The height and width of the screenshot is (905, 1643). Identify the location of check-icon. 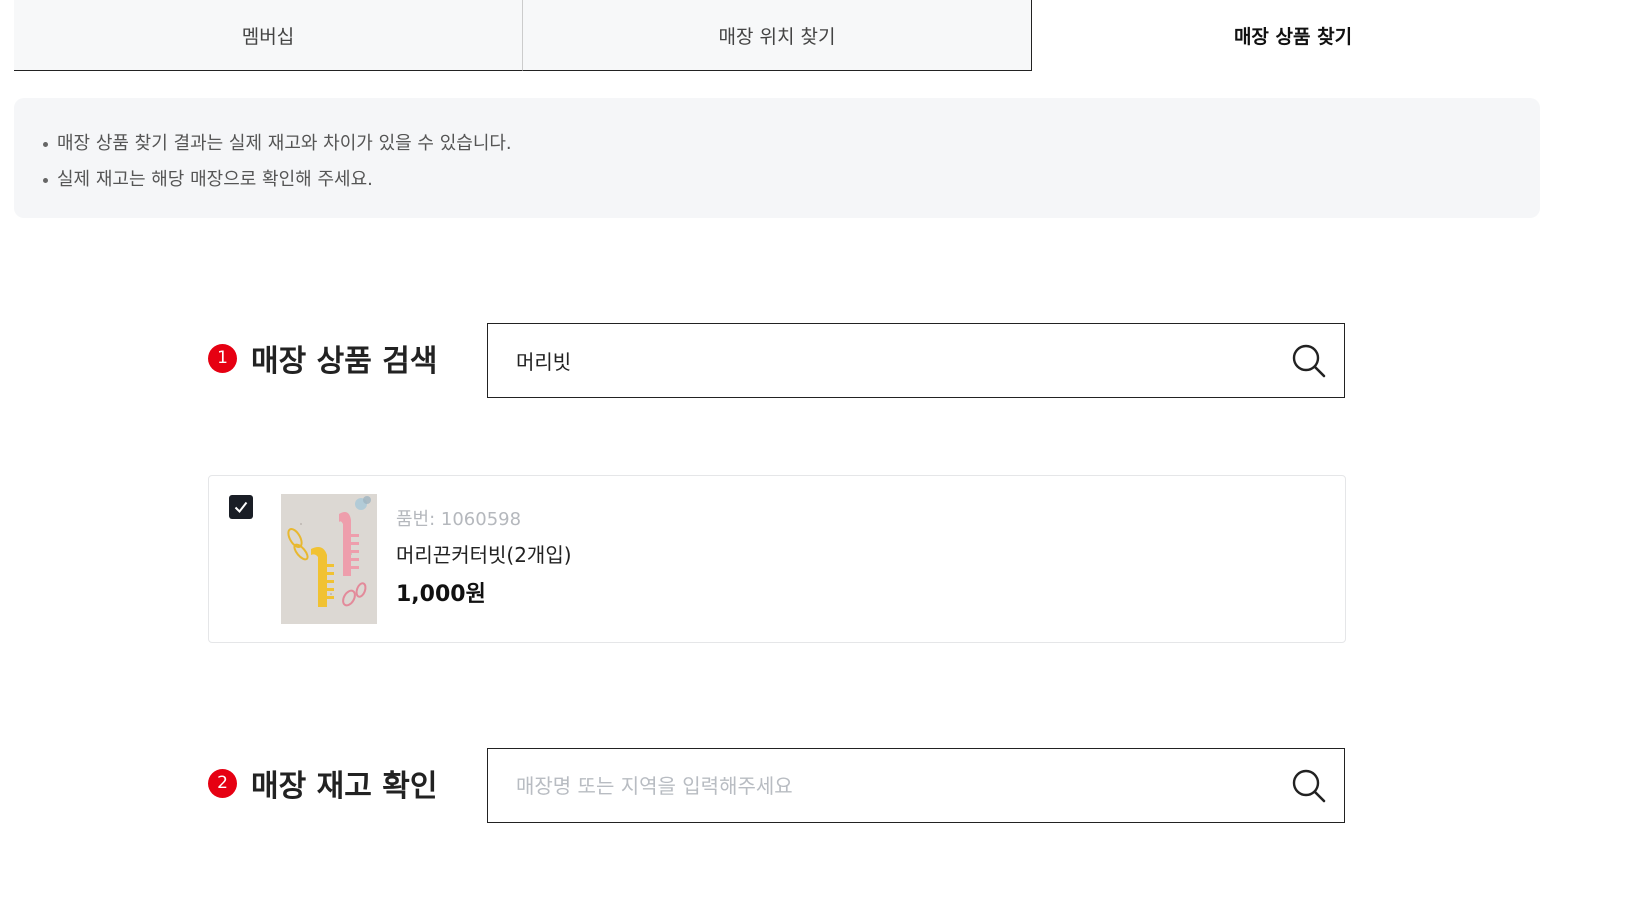
(241, 507).